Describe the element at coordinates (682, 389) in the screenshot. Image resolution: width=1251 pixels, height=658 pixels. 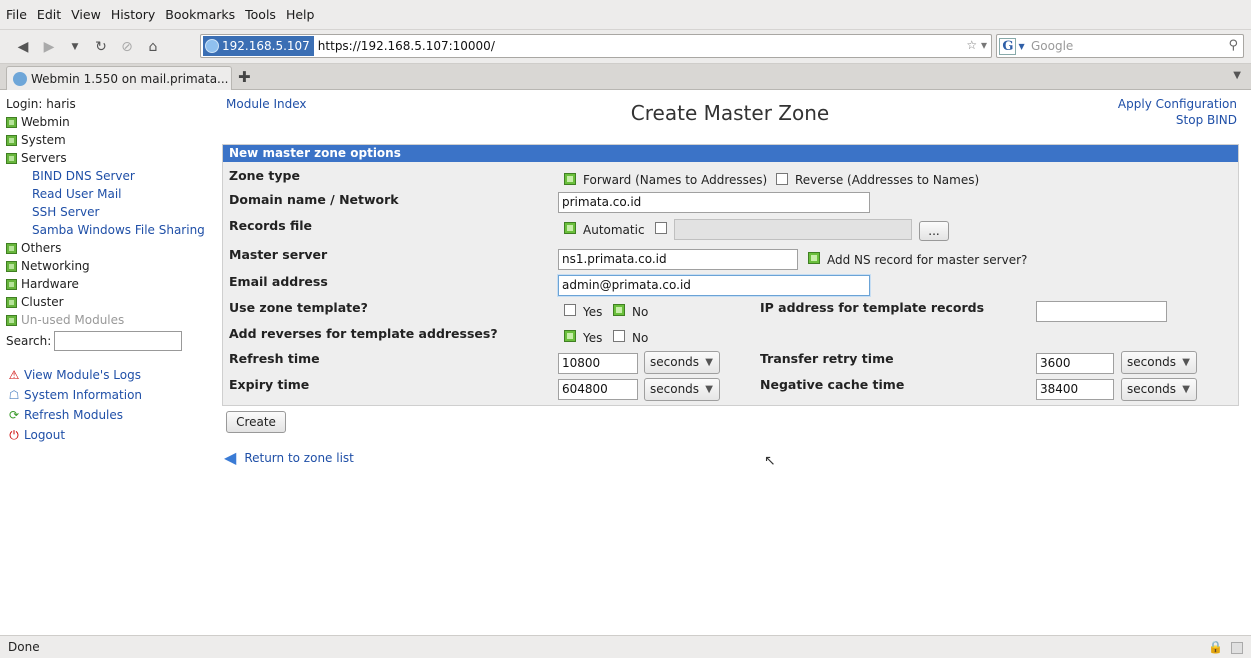
I see `expiry-unit-select: seconds ▼` at that location.